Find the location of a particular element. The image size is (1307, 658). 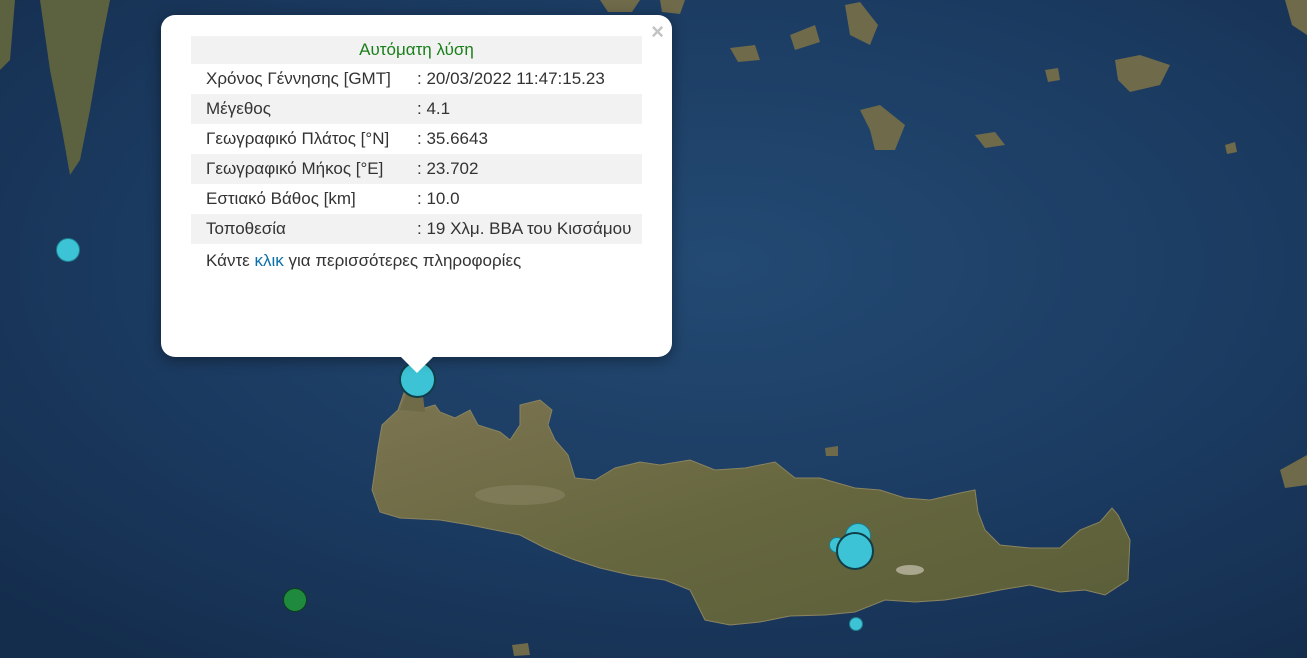

earthquake-marker-old is located at coordinates (295, 600).